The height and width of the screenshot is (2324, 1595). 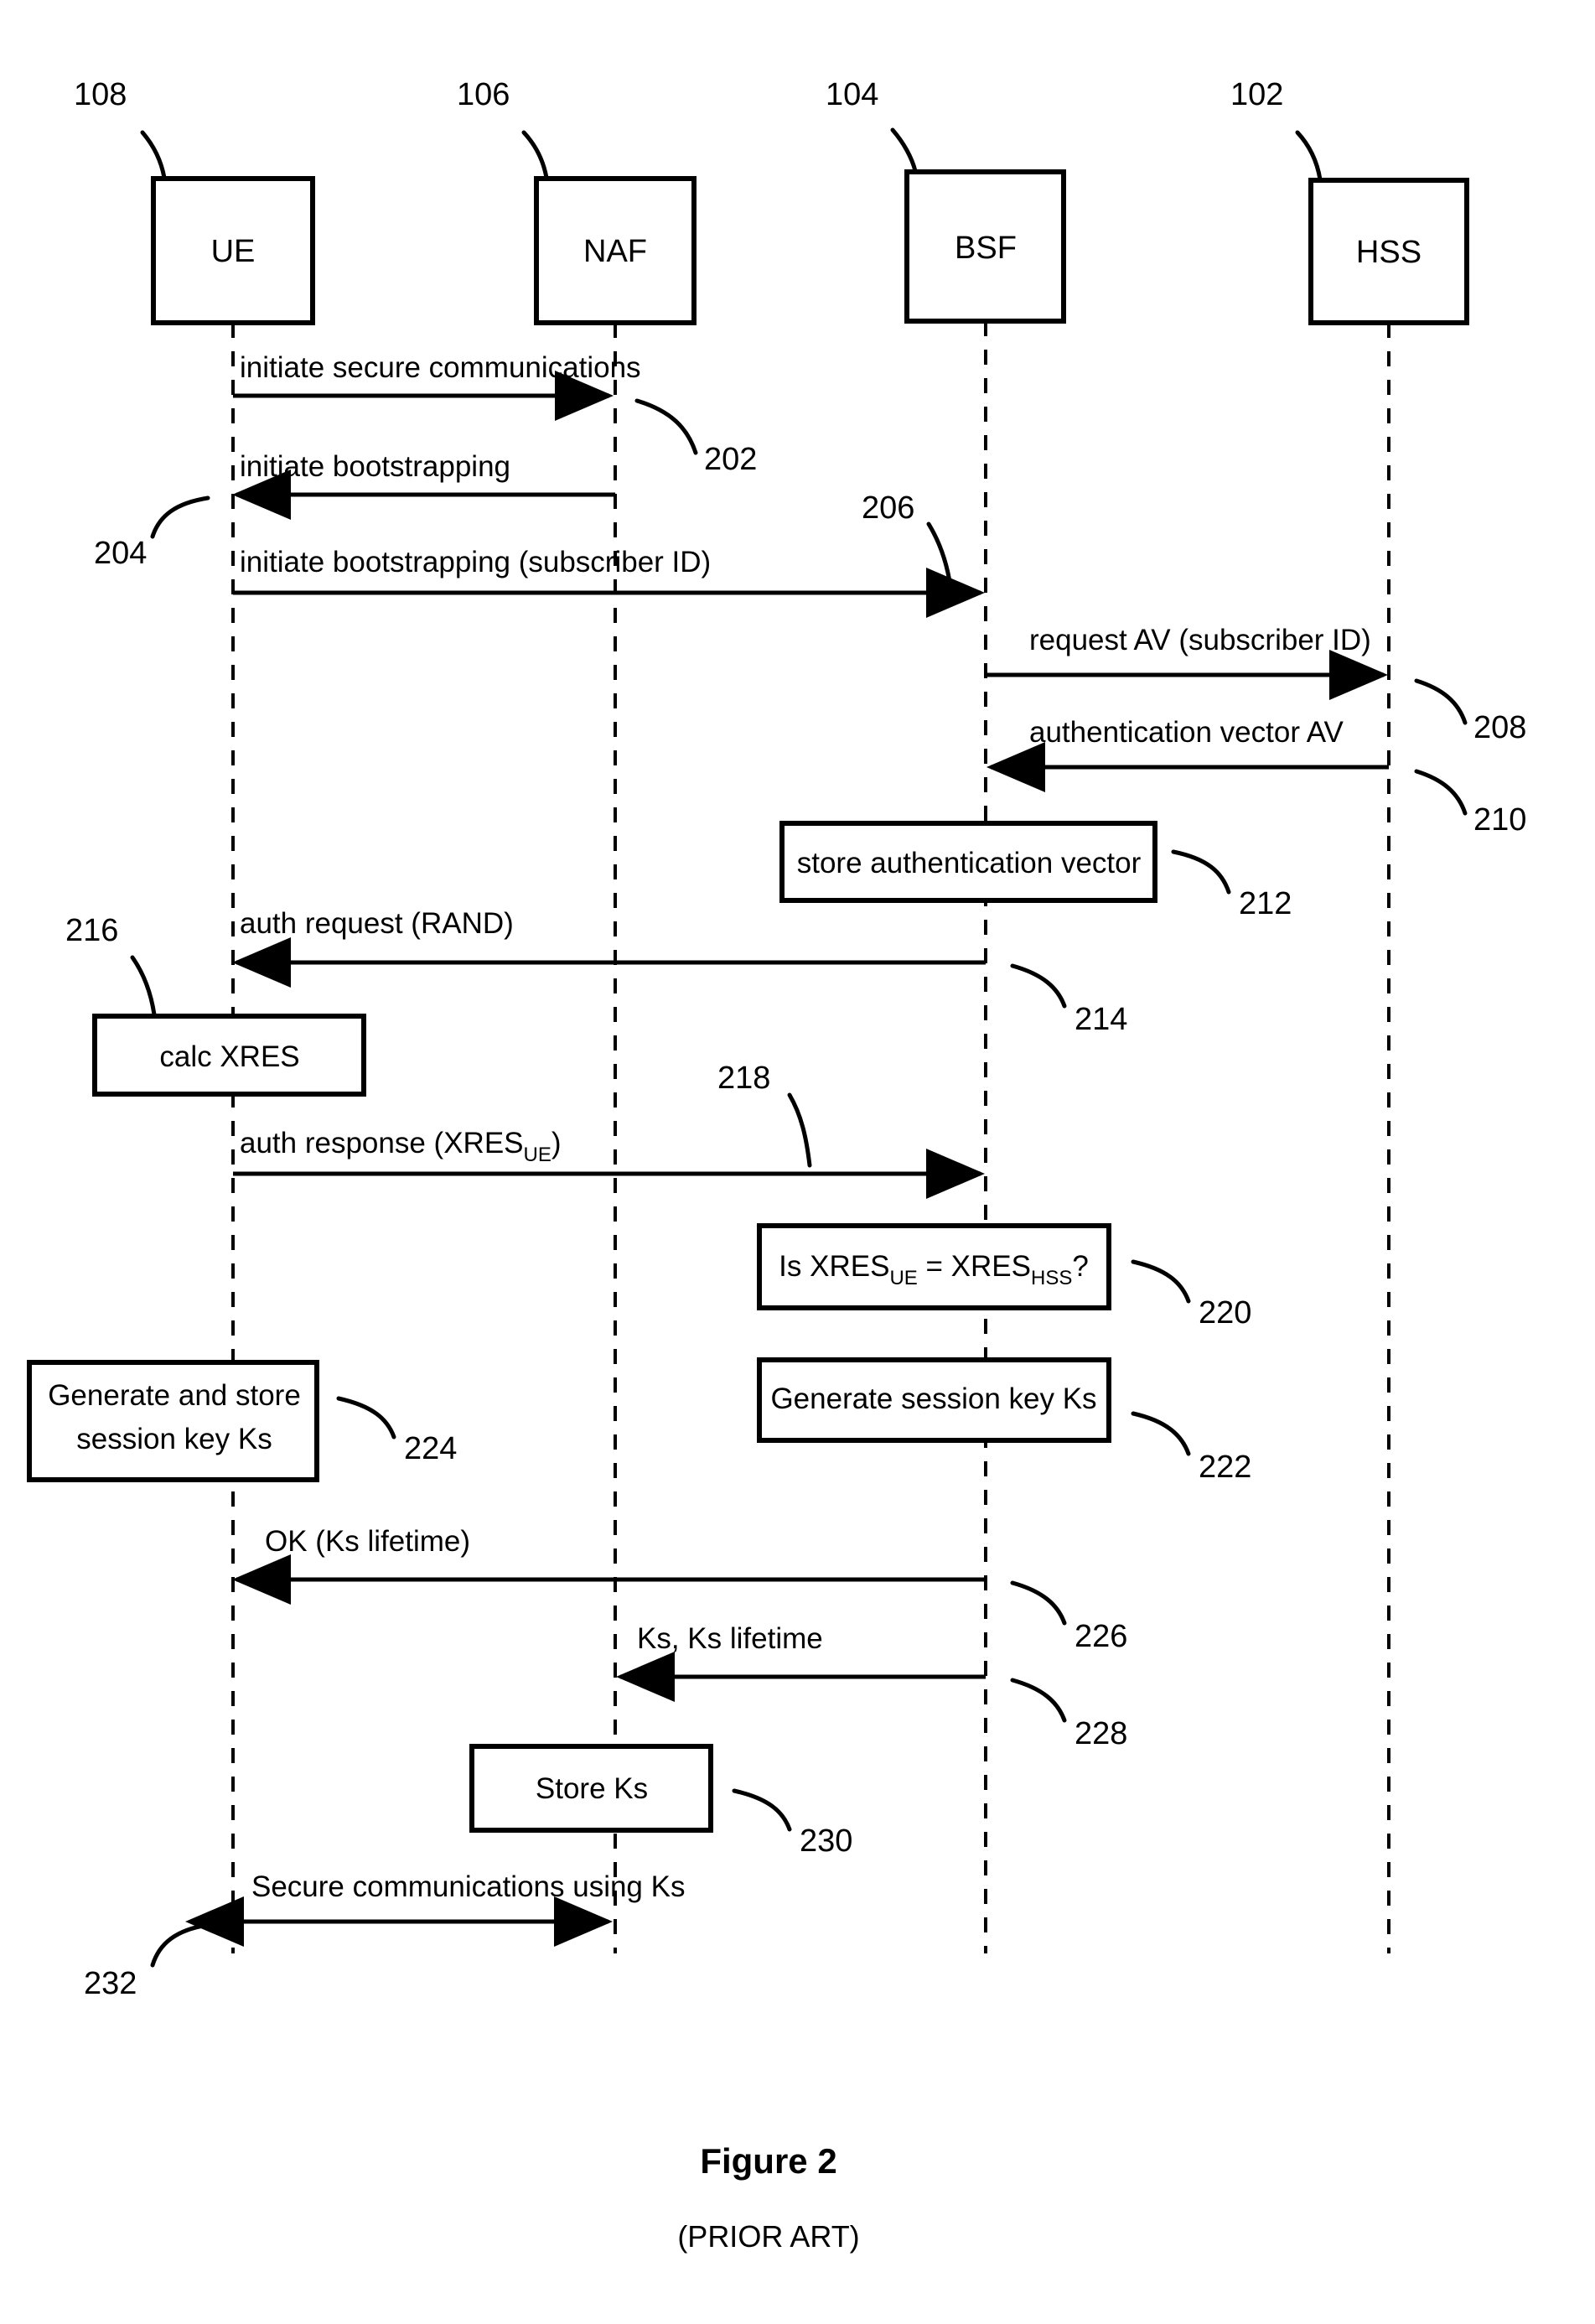 What do you see at coordinates (557, 1143) in the screenshot?
I see `message-label-218-tail: )` at bounding box center [557, 1143].